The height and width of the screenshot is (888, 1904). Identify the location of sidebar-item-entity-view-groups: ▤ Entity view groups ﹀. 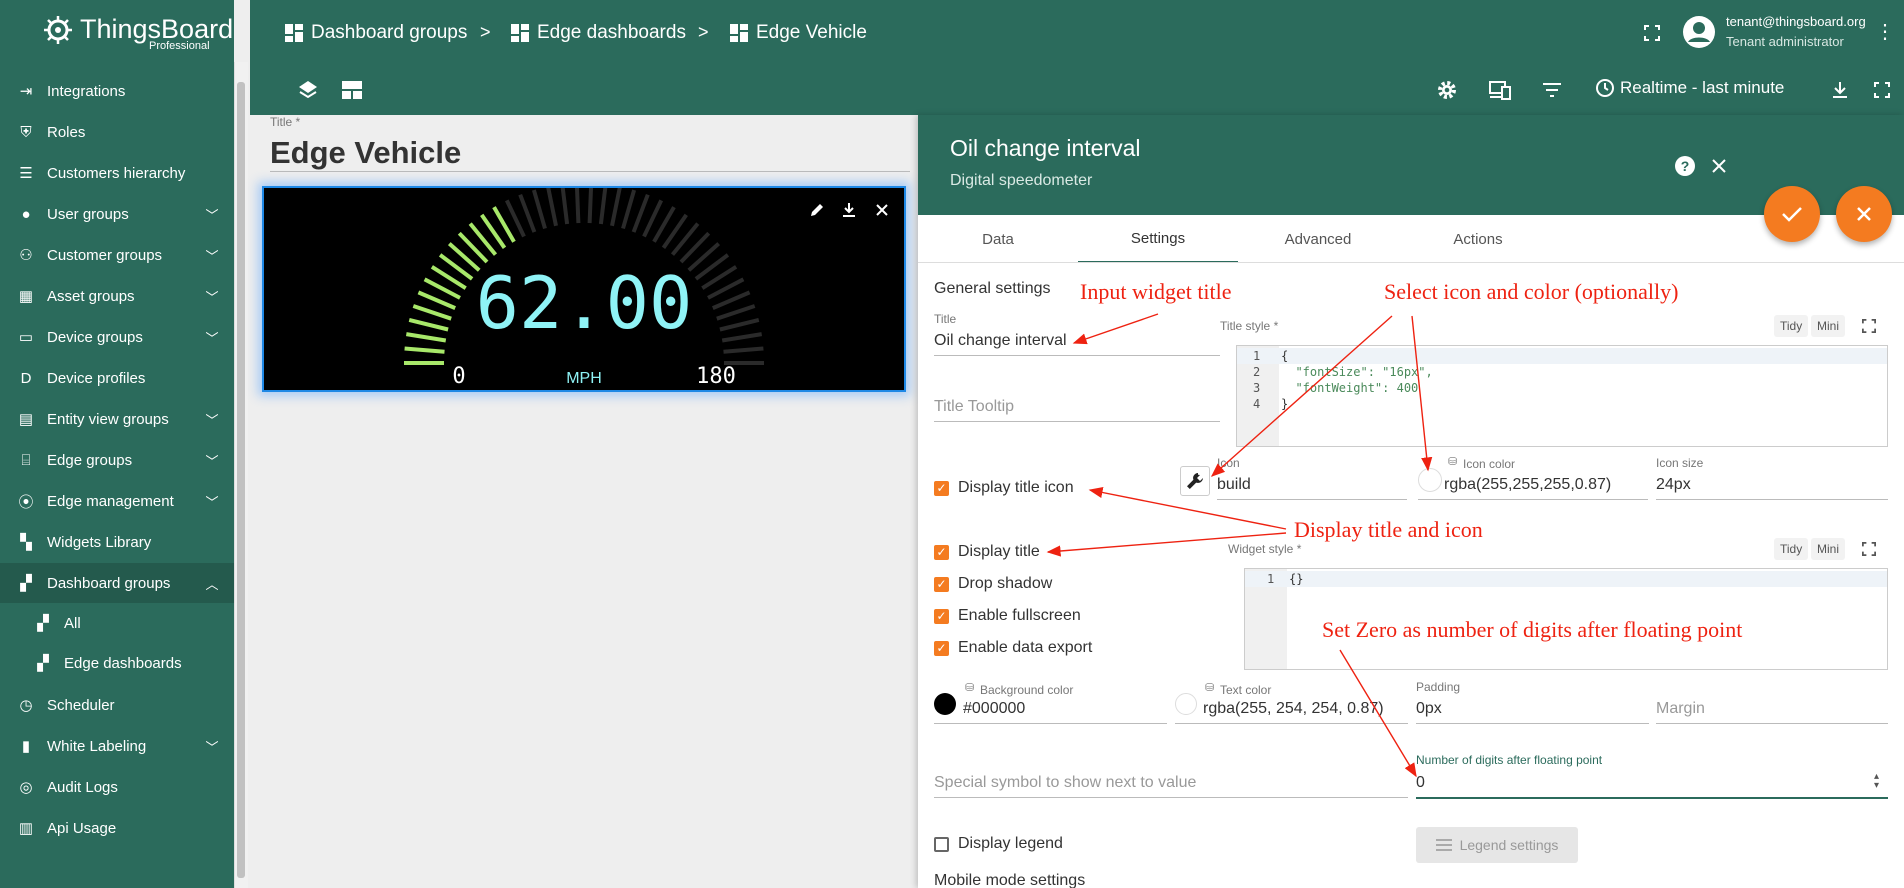
(117, 419).